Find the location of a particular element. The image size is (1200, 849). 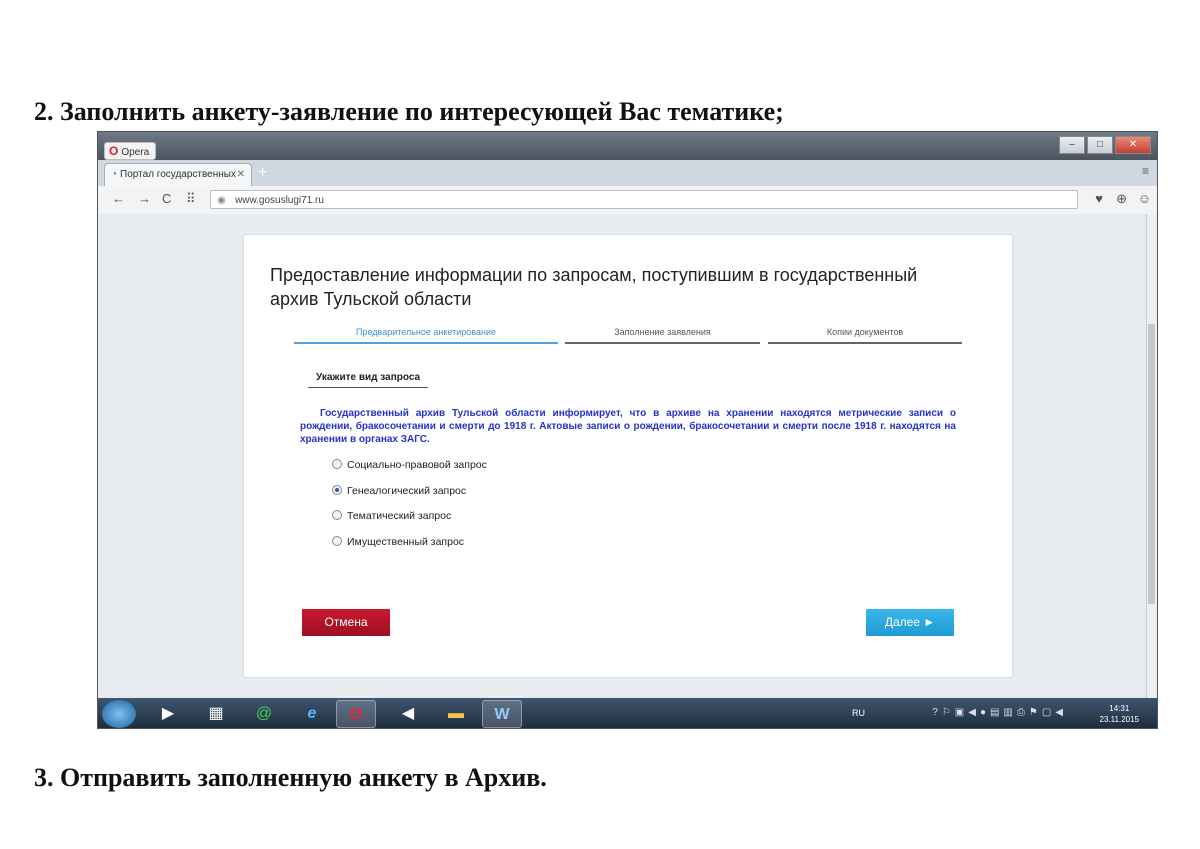

reload-icon: C is located at coordinates (166, 198).